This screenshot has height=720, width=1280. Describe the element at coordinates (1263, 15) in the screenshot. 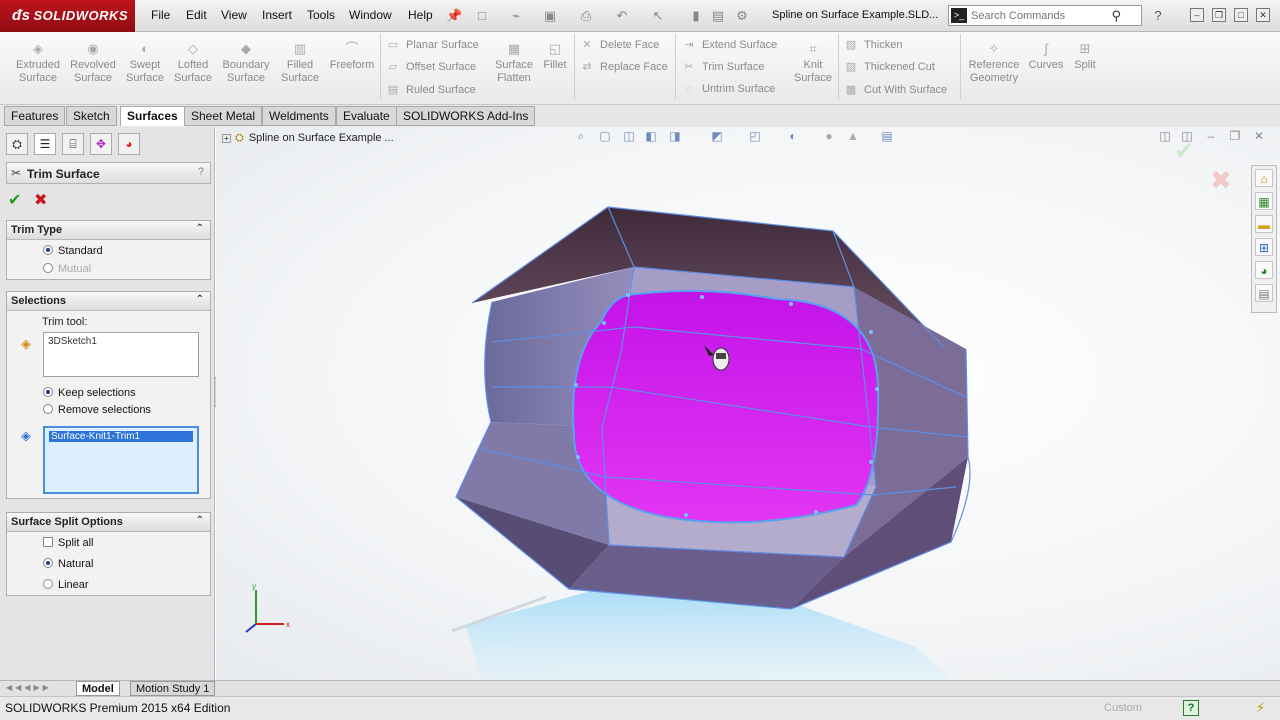

I see `close-button: ✕` at that location.